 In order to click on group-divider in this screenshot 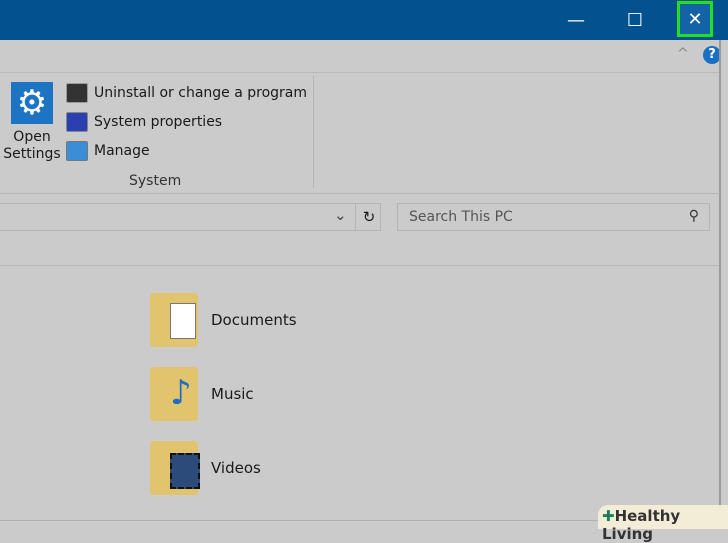, I will do `click(313, 132)`.